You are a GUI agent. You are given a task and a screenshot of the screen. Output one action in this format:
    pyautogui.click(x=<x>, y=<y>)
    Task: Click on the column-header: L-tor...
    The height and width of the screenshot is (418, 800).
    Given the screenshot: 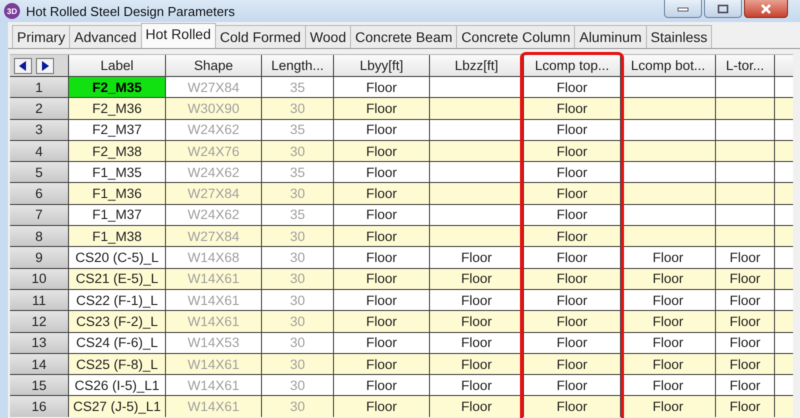 What is the action you would take?
    pyautogui.click(x=745, y=65)
    